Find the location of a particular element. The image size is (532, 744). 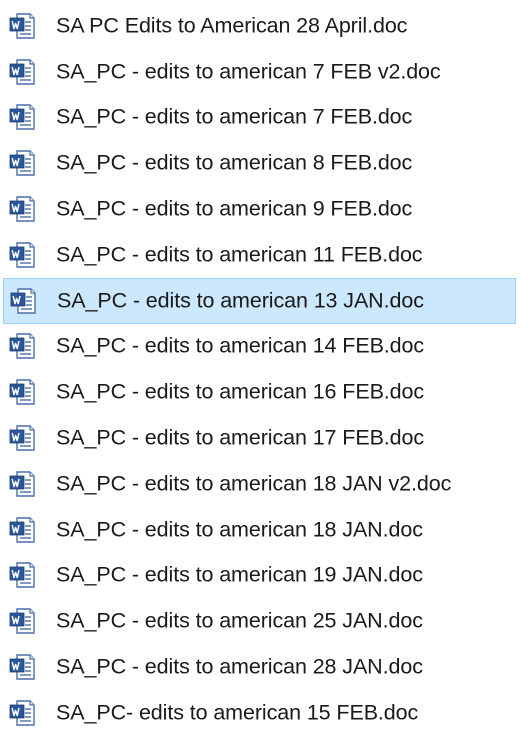

file-name: SA_PC - edits to american 8 FEB.doc is located at coordinates (234, 162).